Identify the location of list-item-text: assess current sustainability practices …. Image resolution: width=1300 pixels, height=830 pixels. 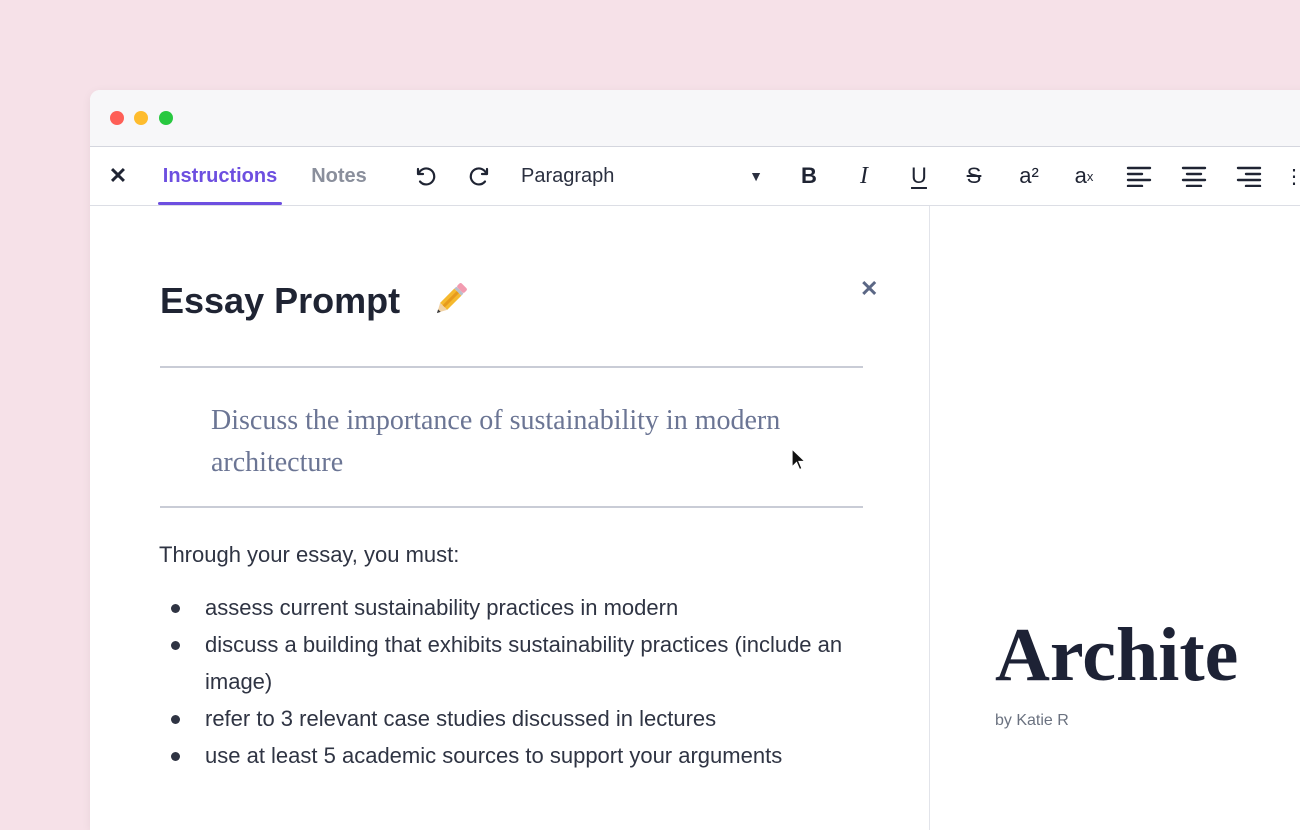
(442, 607).